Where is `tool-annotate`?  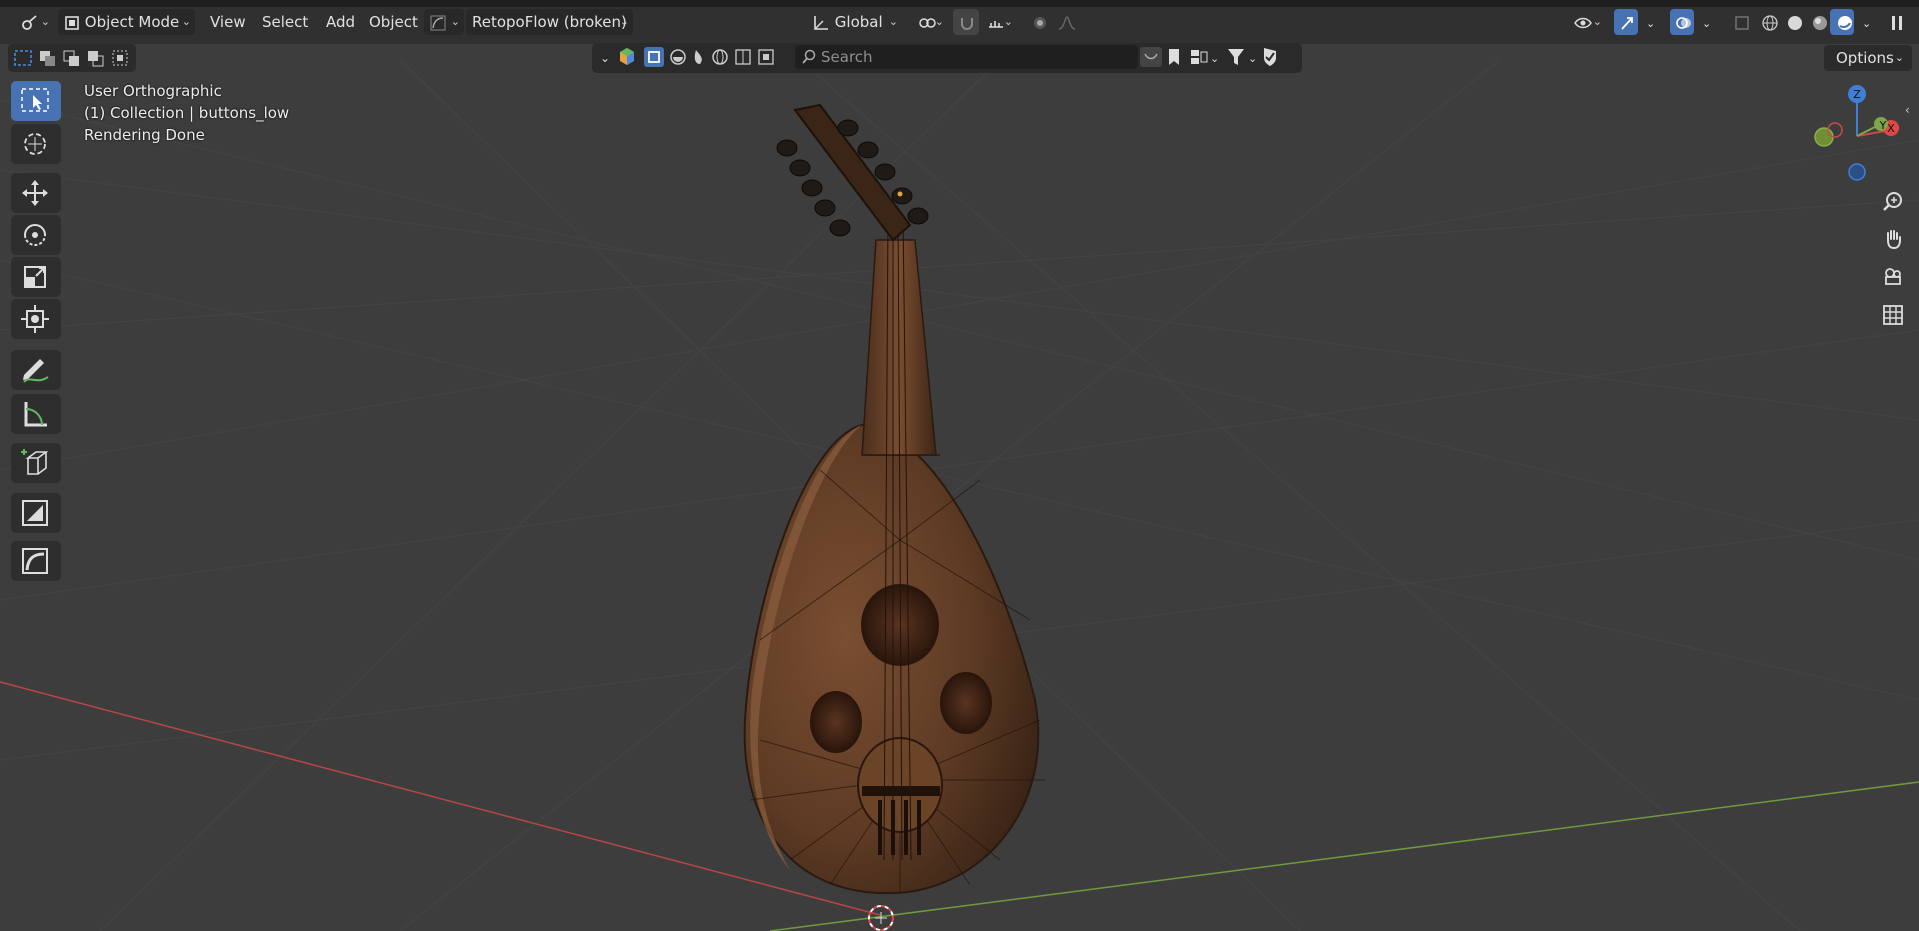
tool-annotate is located at coordinates (36, 370).